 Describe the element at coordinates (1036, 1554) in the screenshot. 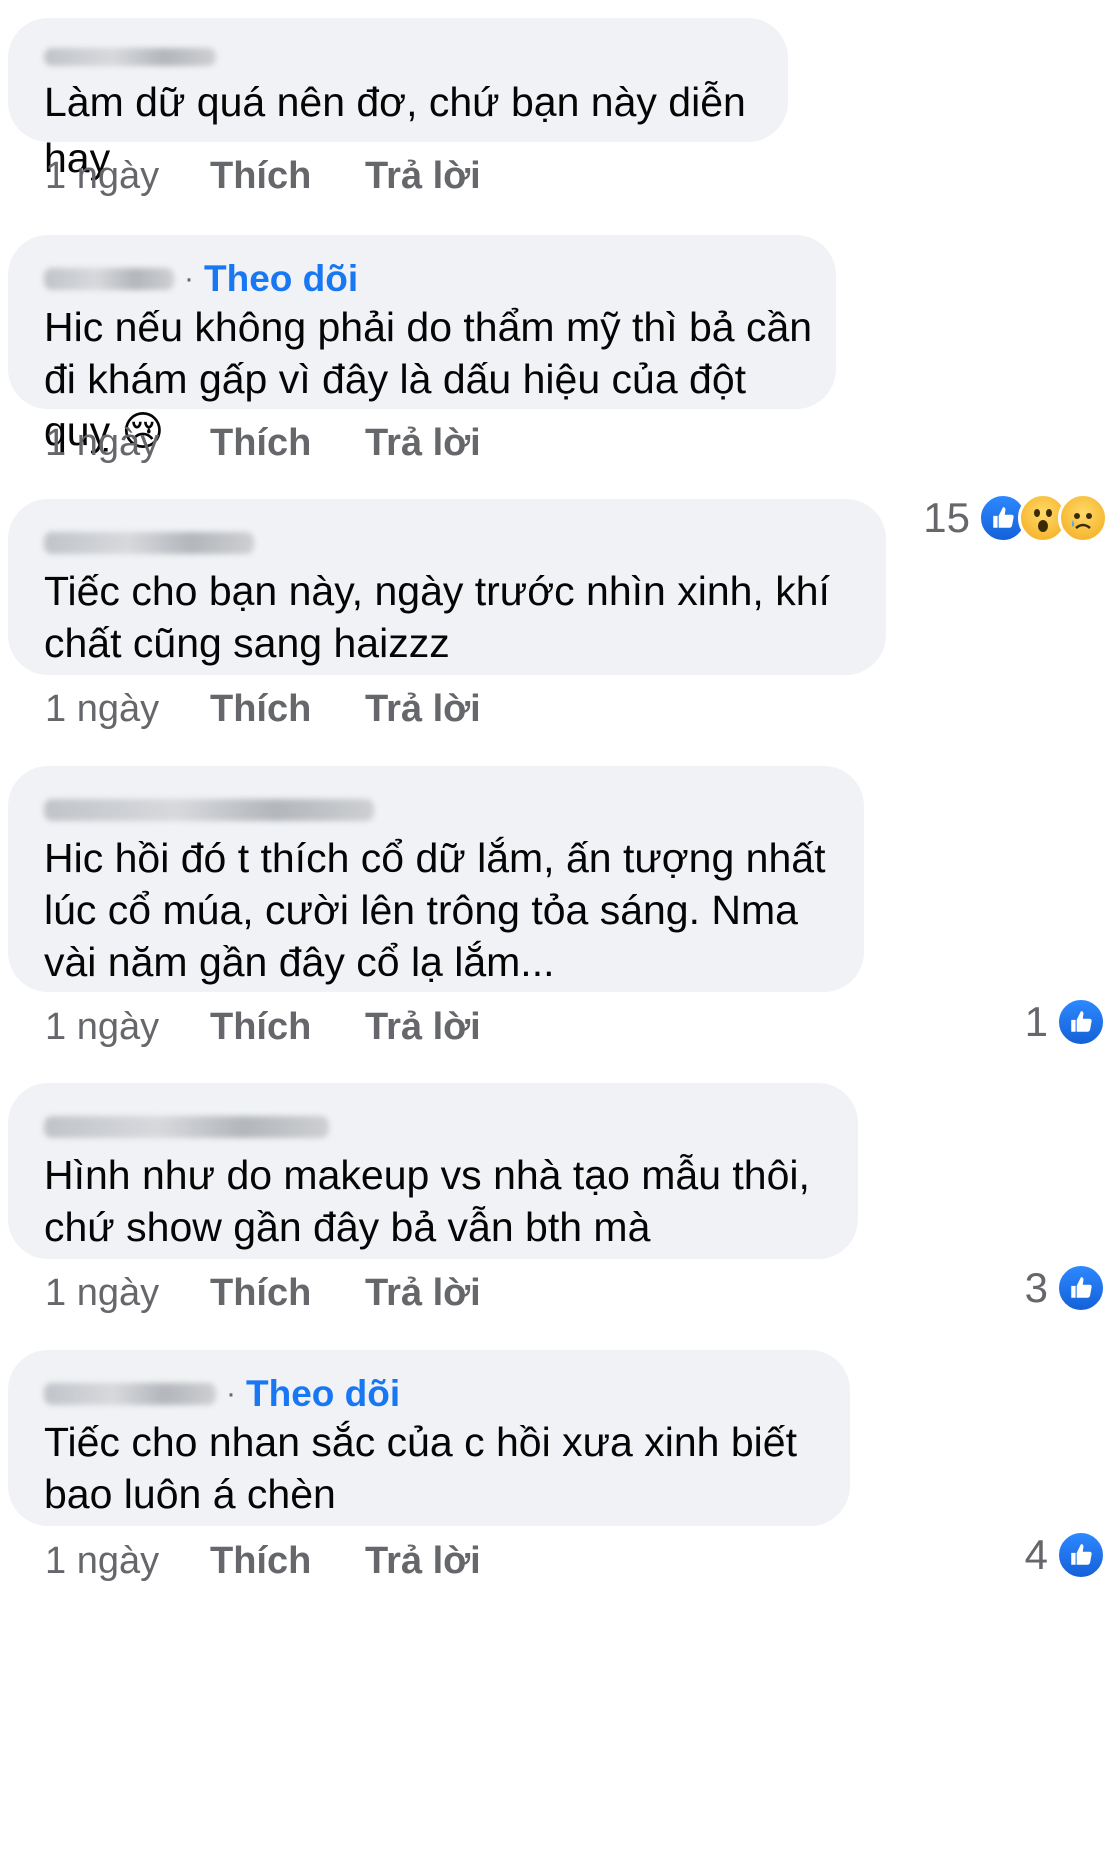

I see `reaction-count: 4` at that location.